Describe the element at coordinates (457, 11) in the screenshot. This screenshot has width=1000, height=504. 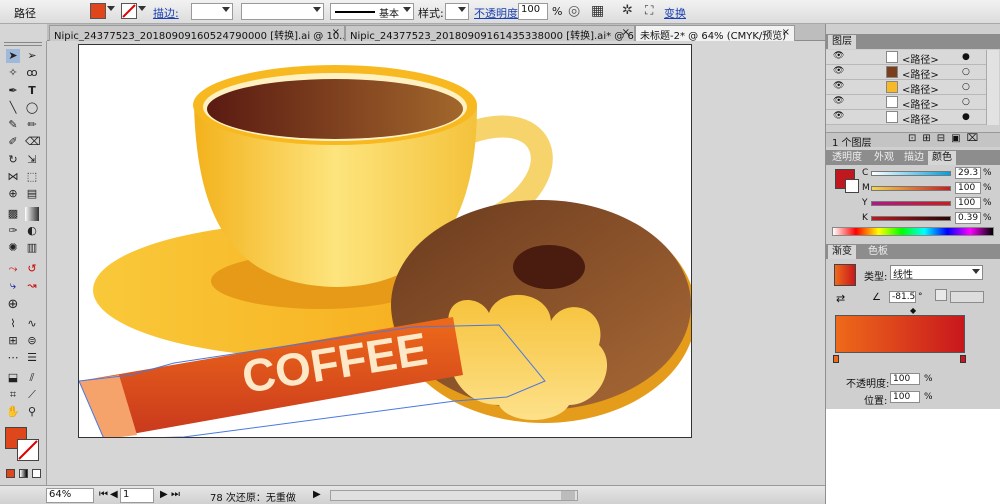
I see `graphic-style-picker` at that location.